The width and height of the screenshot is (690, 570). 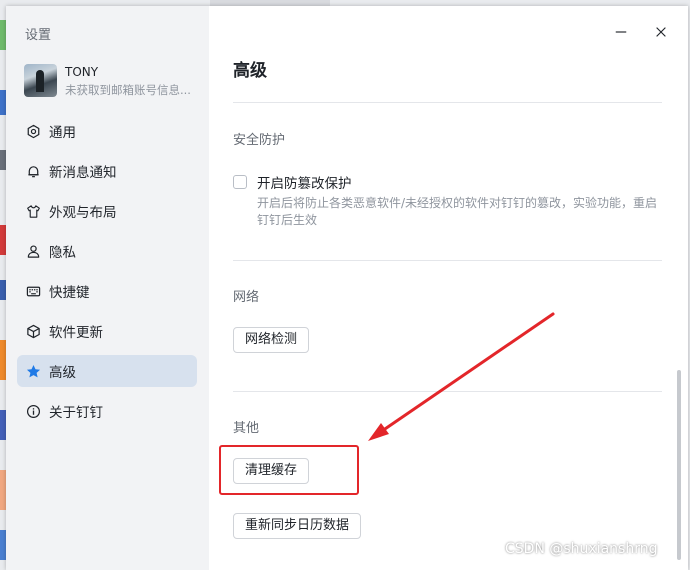 I want to click on tamper-protection-label: 开启防篡改保护, so click(x=304, y=184).